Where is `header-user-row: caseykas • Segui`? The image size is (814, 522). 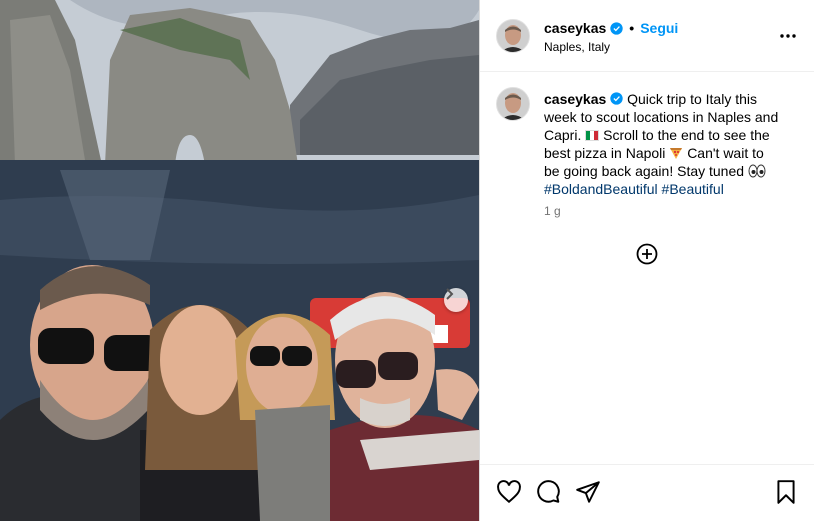 header-user-row: caseykas • Segui is located at coordinates (611, 28).